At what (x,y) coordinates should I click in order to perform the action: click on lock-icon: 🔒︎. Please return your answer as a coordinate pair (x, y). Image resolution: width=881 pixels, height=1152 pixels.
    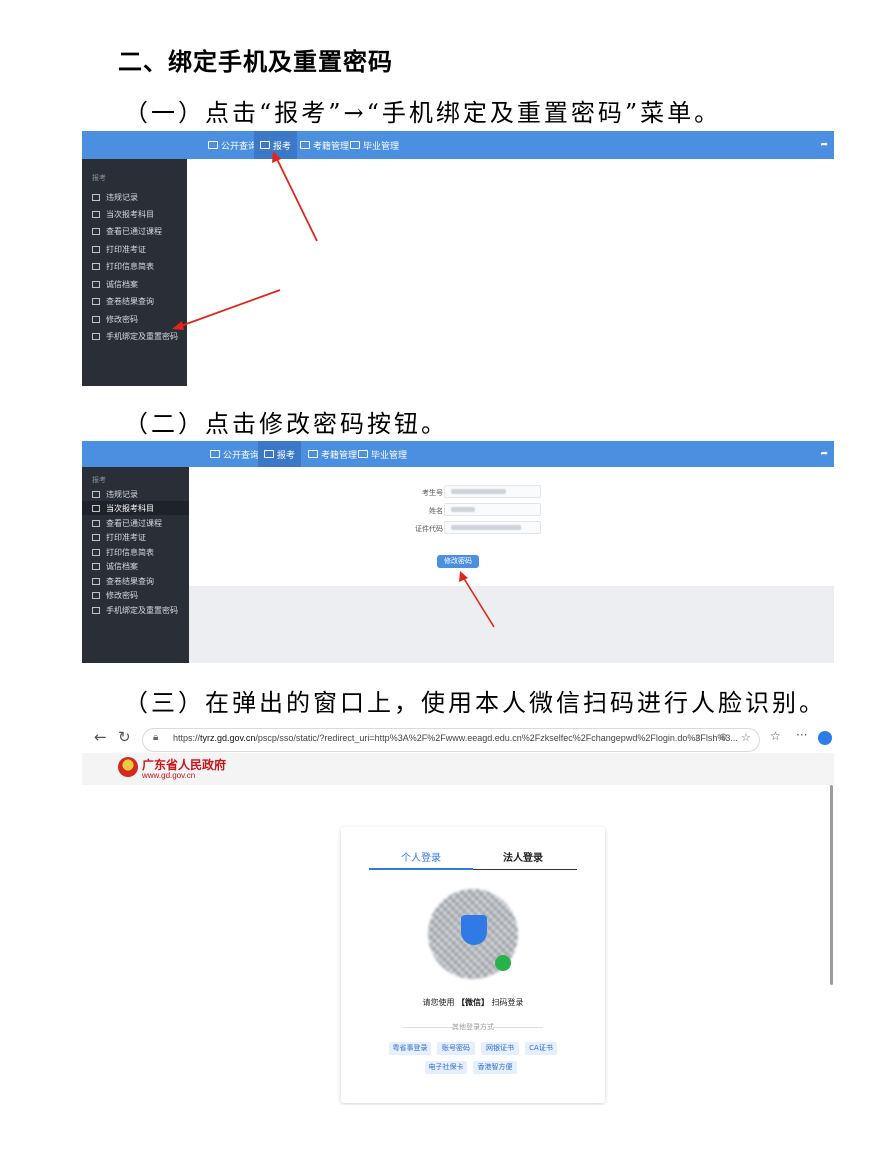
    Looking at the image, I should click on (156, 737).